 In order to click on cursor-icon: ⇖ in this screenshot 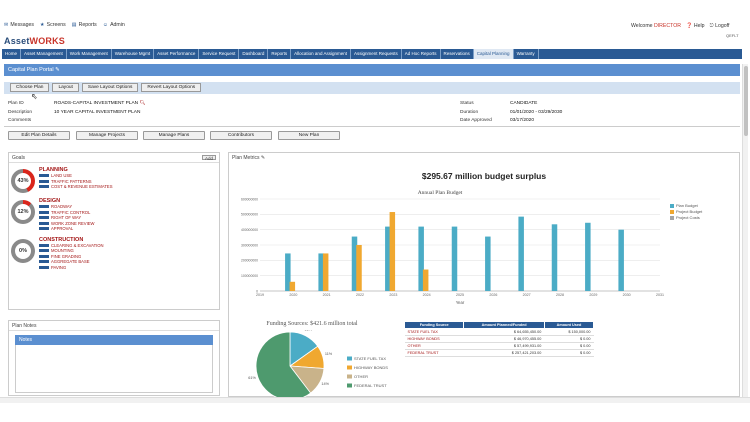, I will do `click(34, 96)`.